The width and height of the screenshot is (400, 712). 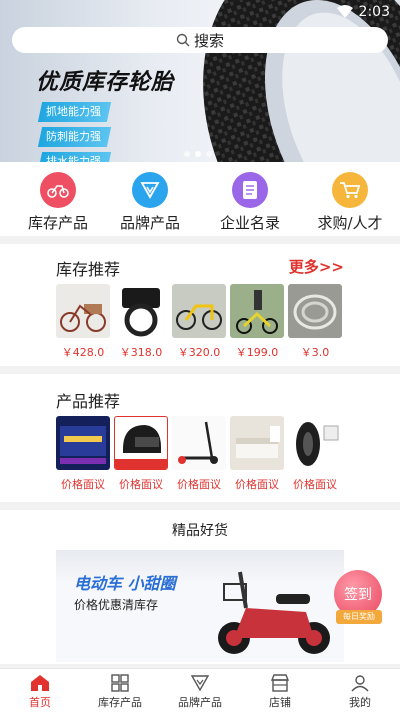 I want to click on bottom-tab-bar: 首页 库存产品 品牌产品 店铺 我的, so click(x=200, y=690).